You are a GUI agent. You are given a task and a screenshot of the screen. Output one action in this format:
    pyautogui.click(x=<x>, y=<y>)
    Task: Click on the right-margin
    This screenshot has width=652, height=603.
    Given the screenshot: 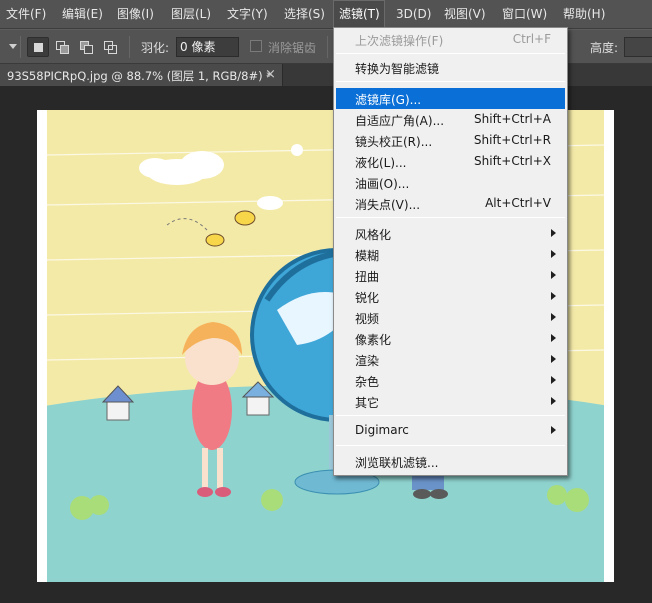 What is the action you would take?
    pyautogui.click(x=609, y=346)
    